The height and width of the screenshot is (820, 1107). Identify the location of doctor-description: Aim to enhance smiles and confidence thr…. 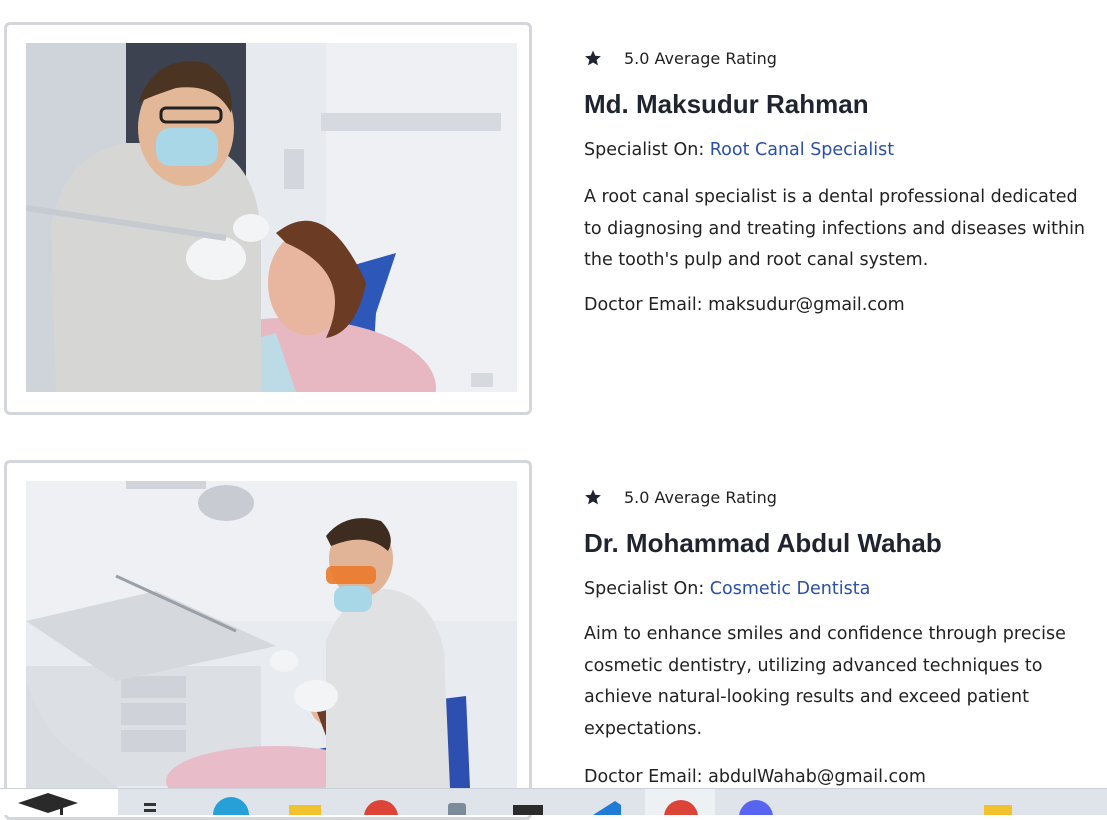
(845, 682).